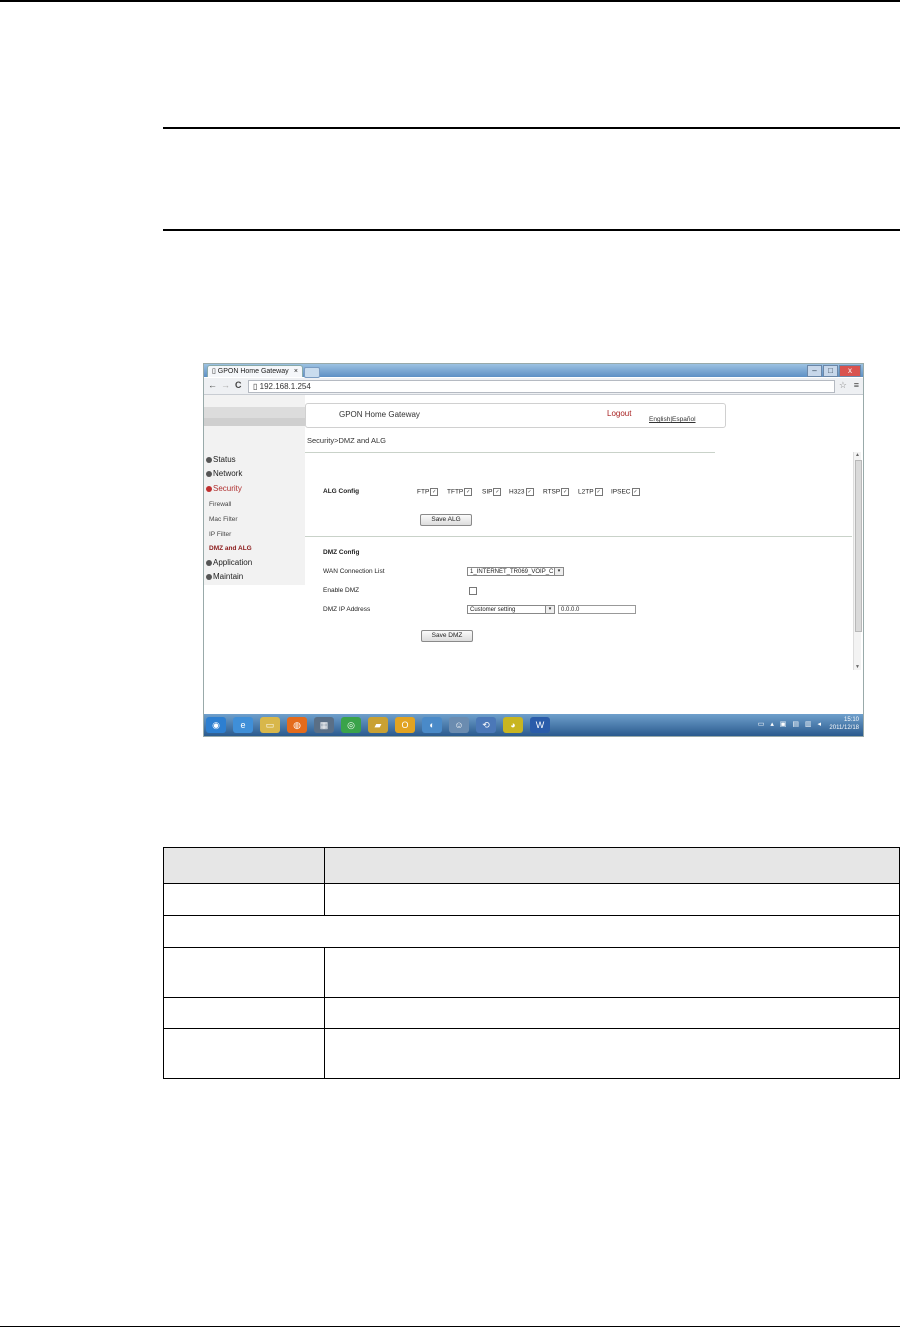 The width and height of the screenshot is (900, 1328). What do you see at coordinates (446, 520) in the screenshot?
I see `save-alg-button: Save ALG` at bounding box center [446, 520].